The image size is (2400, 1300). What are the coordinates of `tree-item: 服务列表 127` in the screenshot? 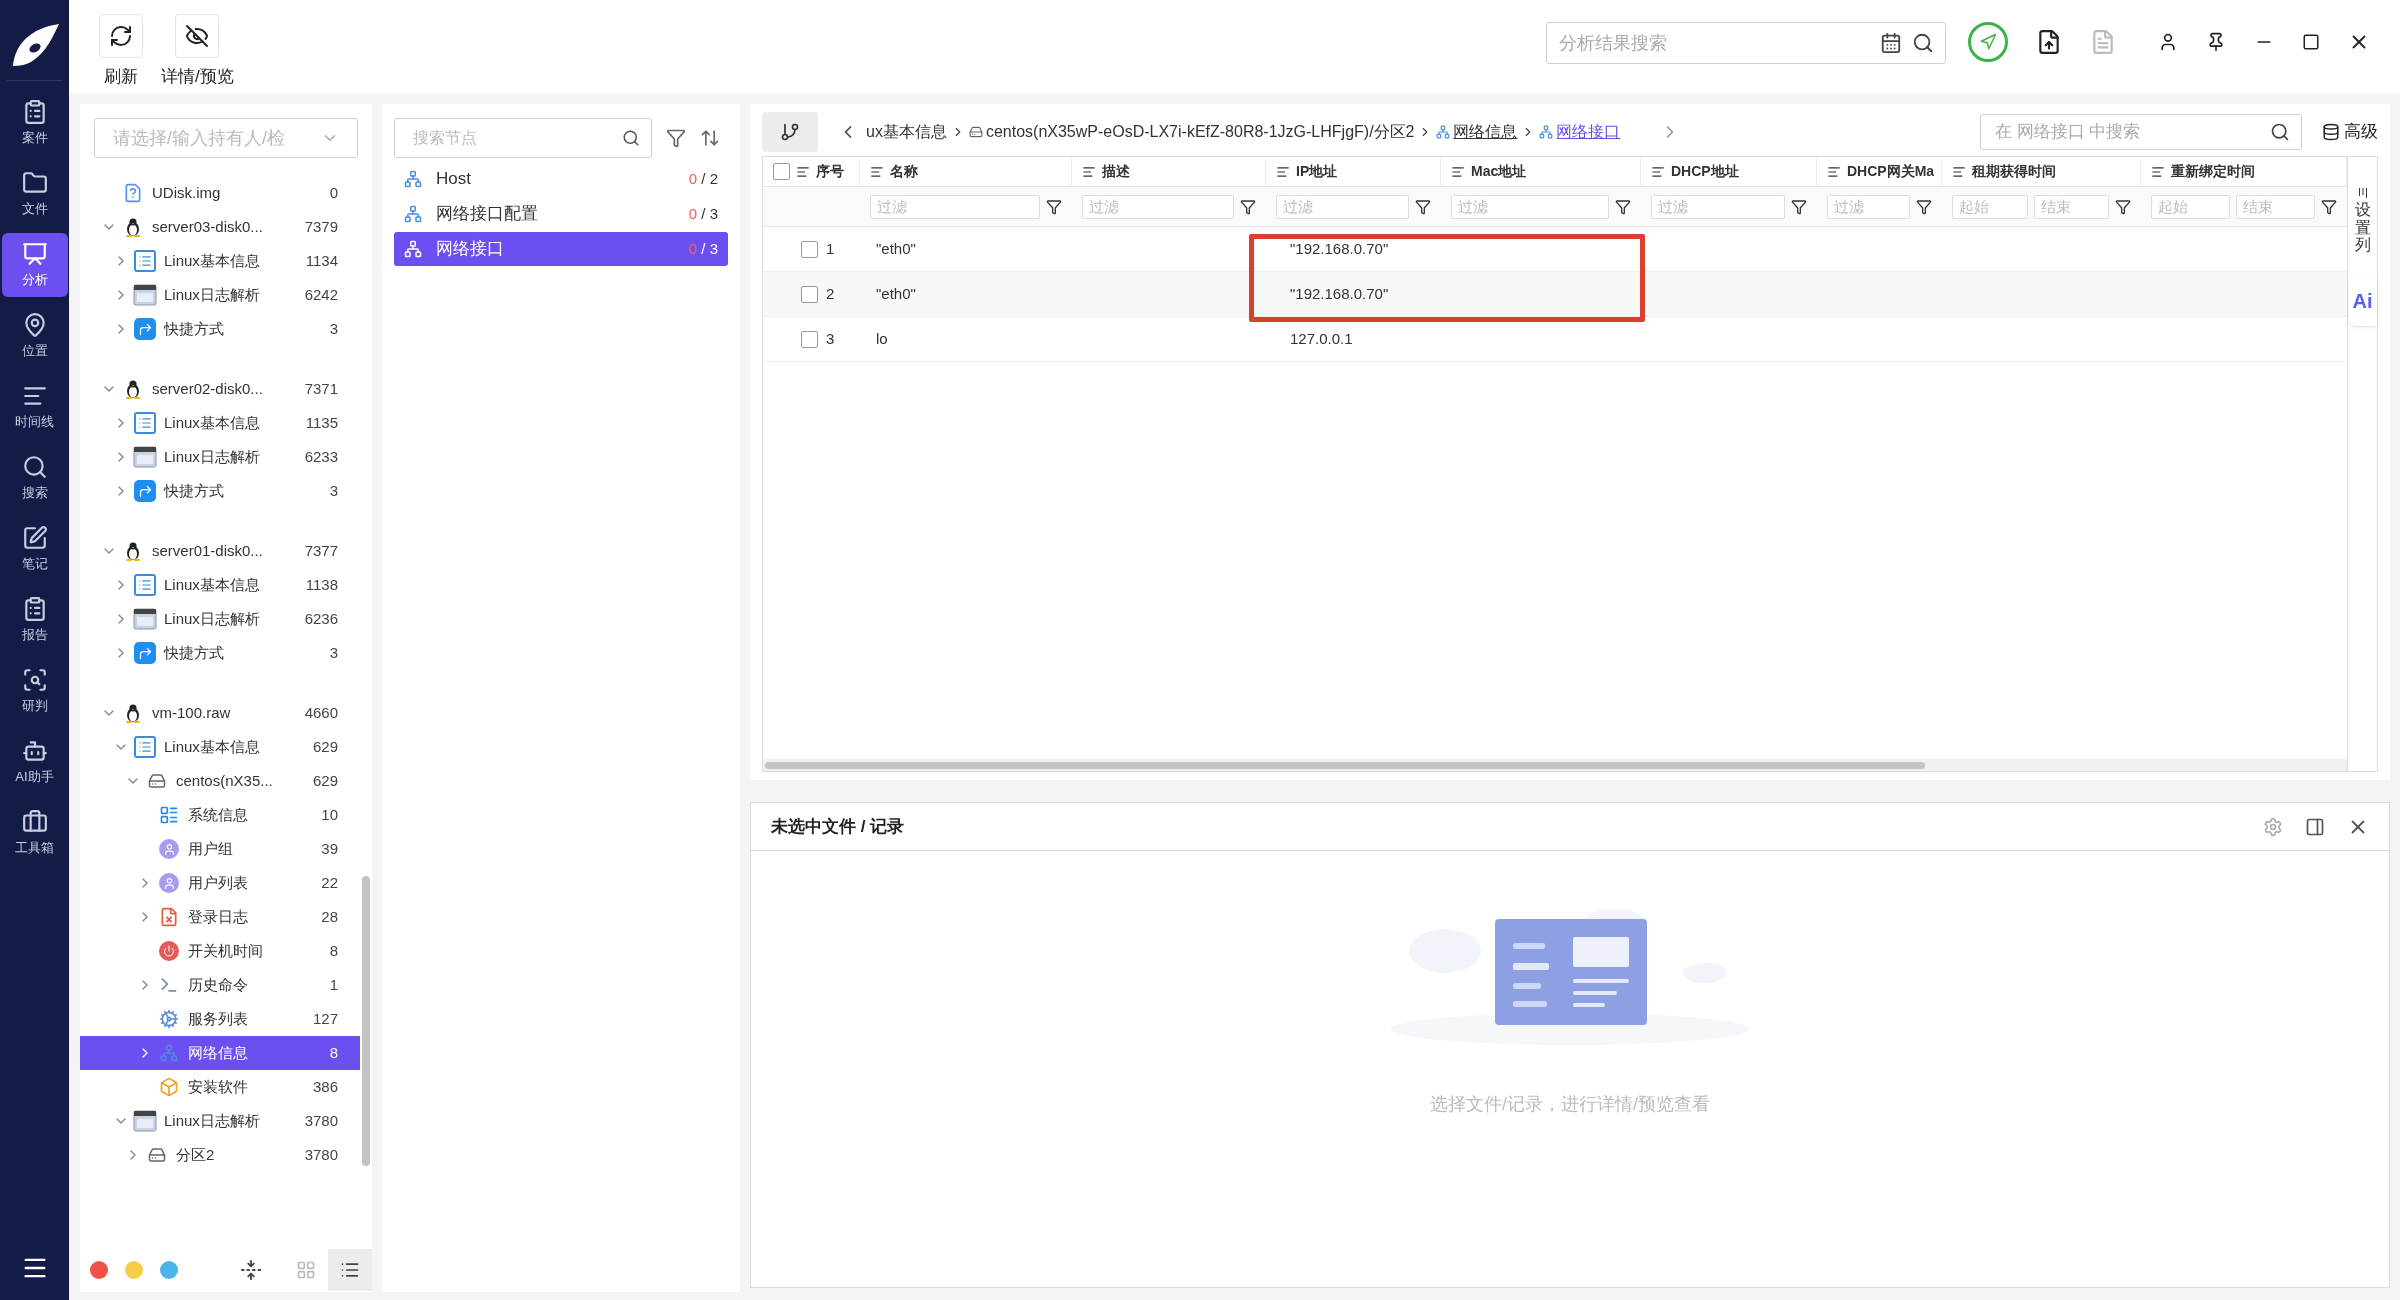 It's located at (220, 1019).